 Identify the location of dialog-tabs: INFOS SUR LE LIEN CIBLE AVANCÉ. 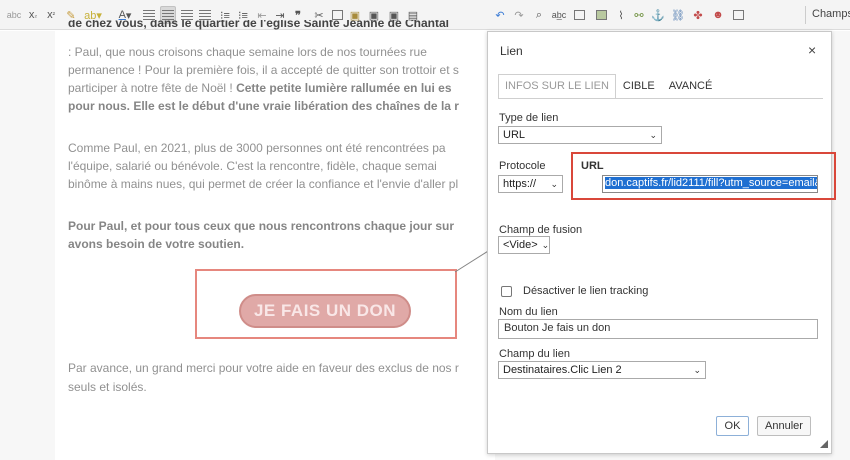
(608, 86).